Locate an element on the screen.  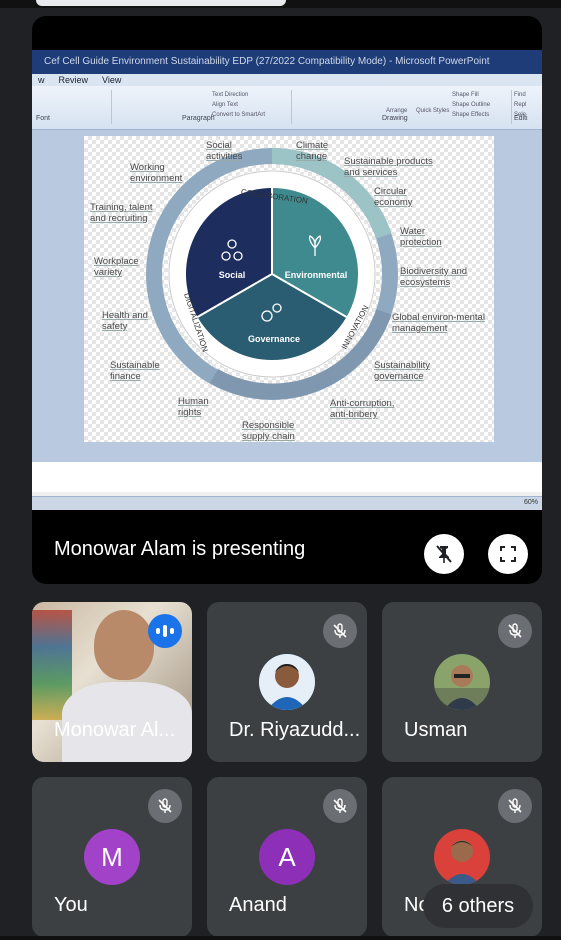
fullscreen-icon is located at coordinates (508, 554).